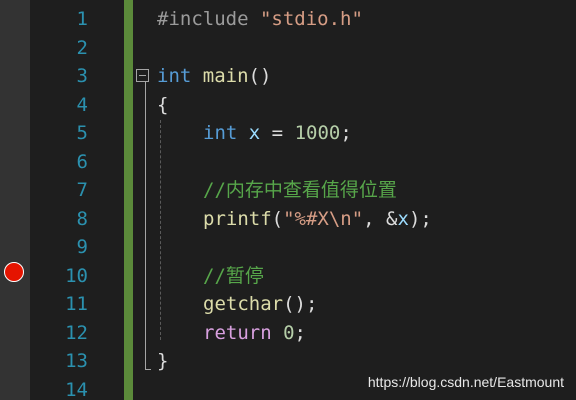 Image resolution: width=576 pixels, height=400 pixels. Describe the element at coordinates (142, 75) in the screenshot. I see `collapse-toggle-icon` at that location.